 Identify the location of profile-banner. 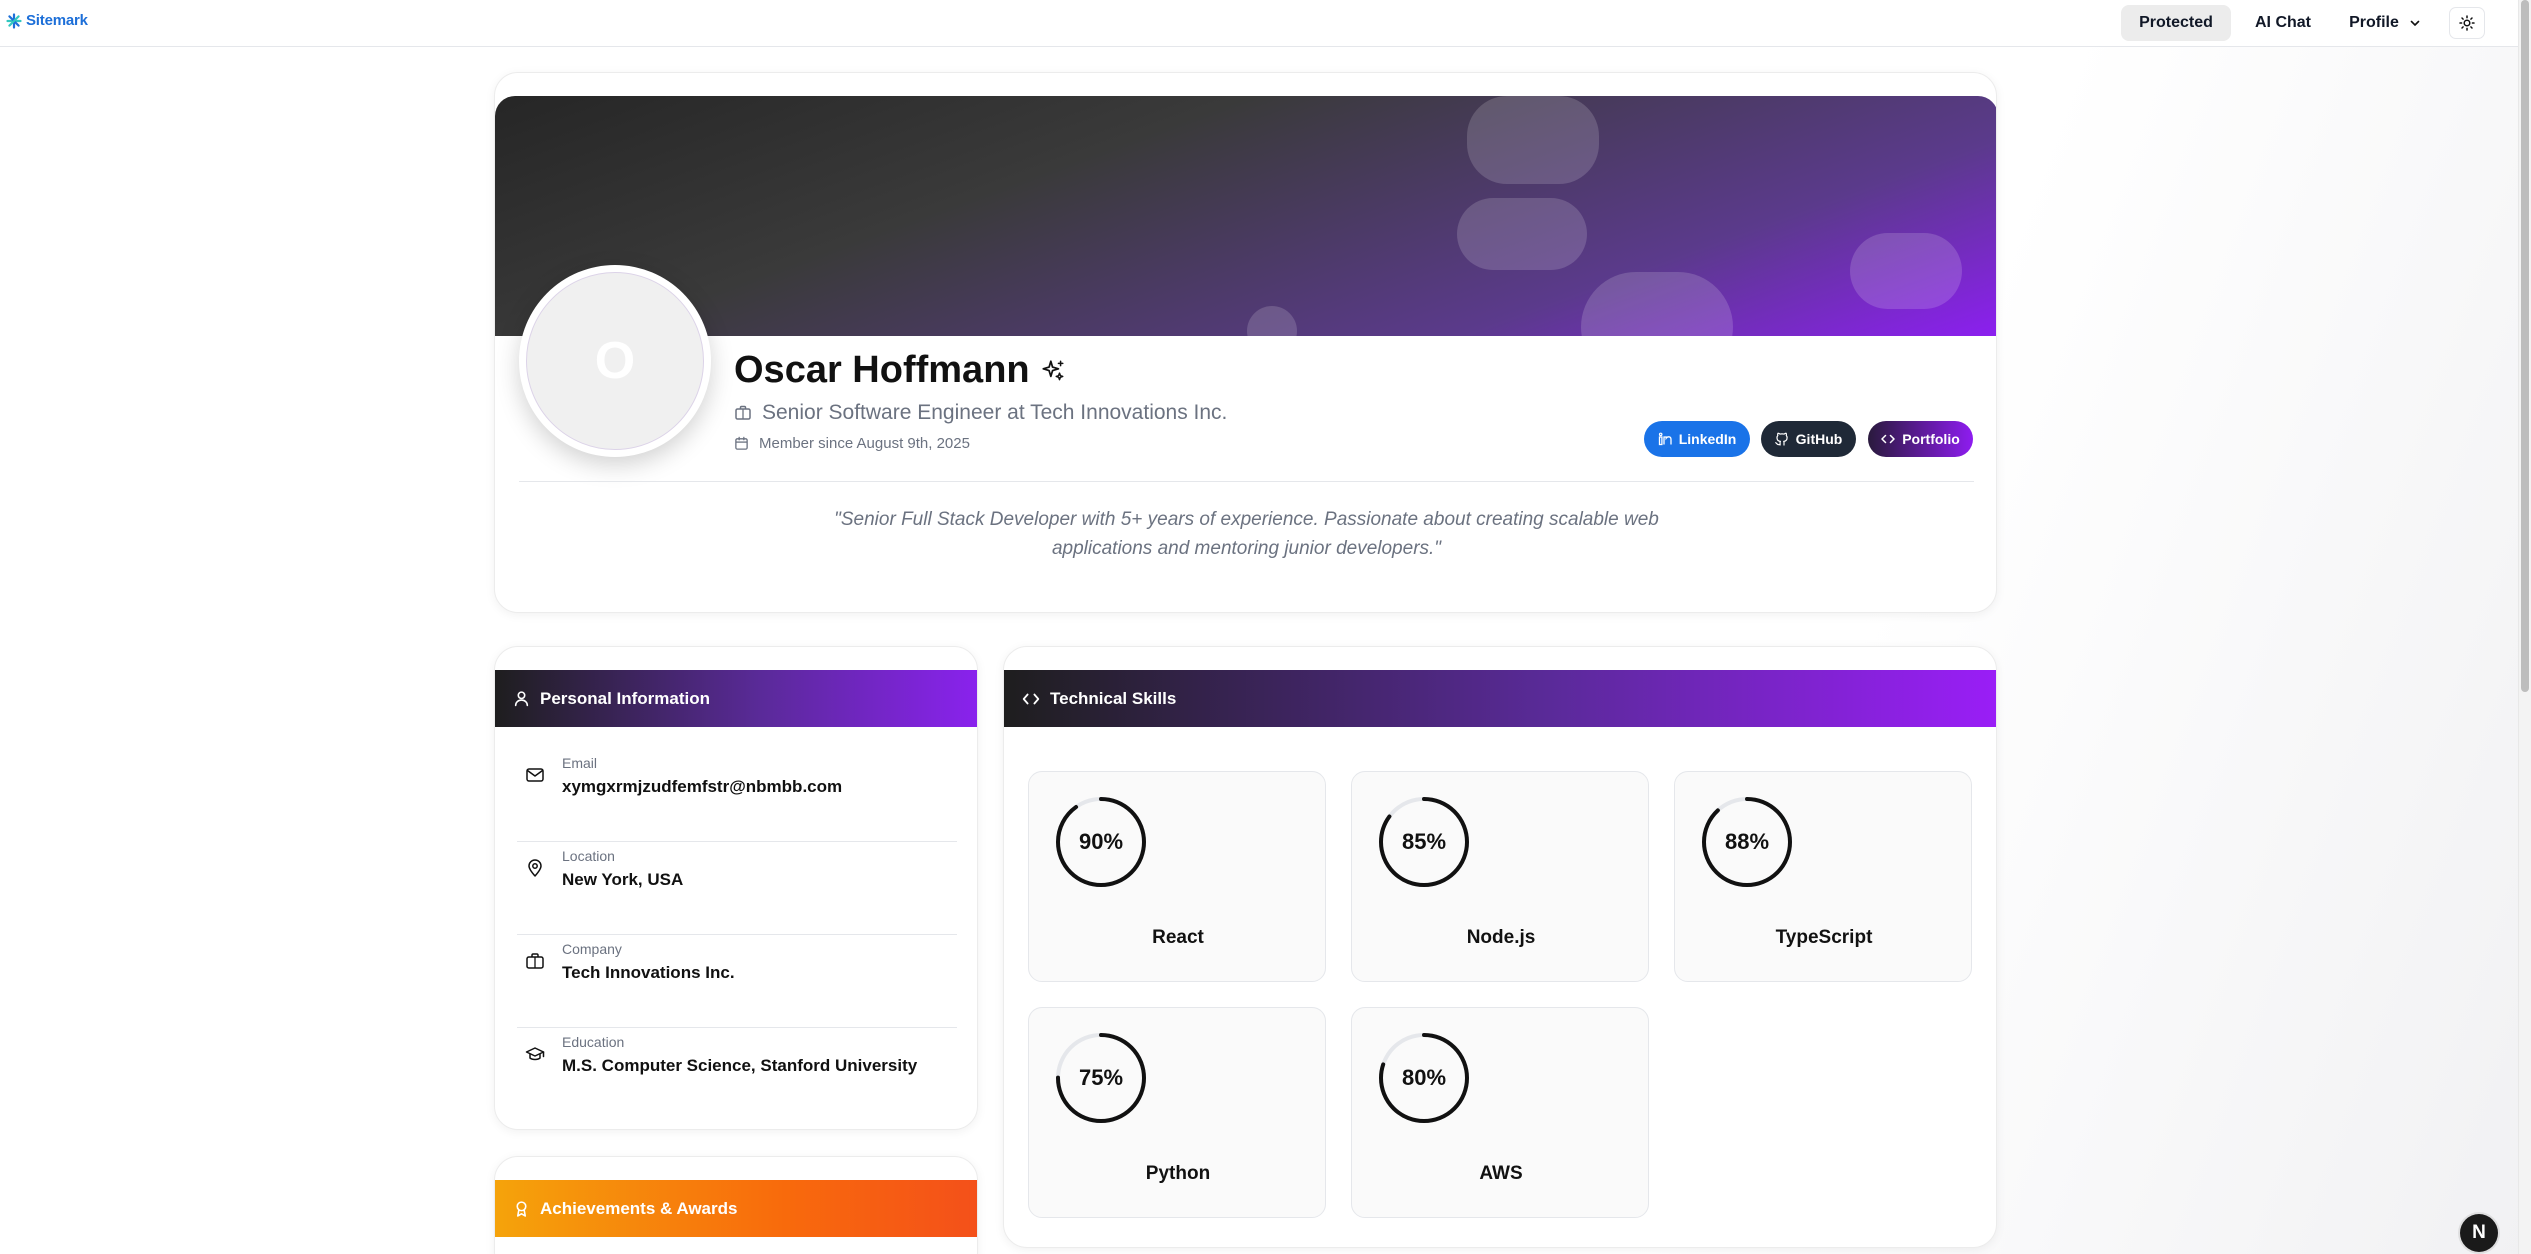
(1245, 216).